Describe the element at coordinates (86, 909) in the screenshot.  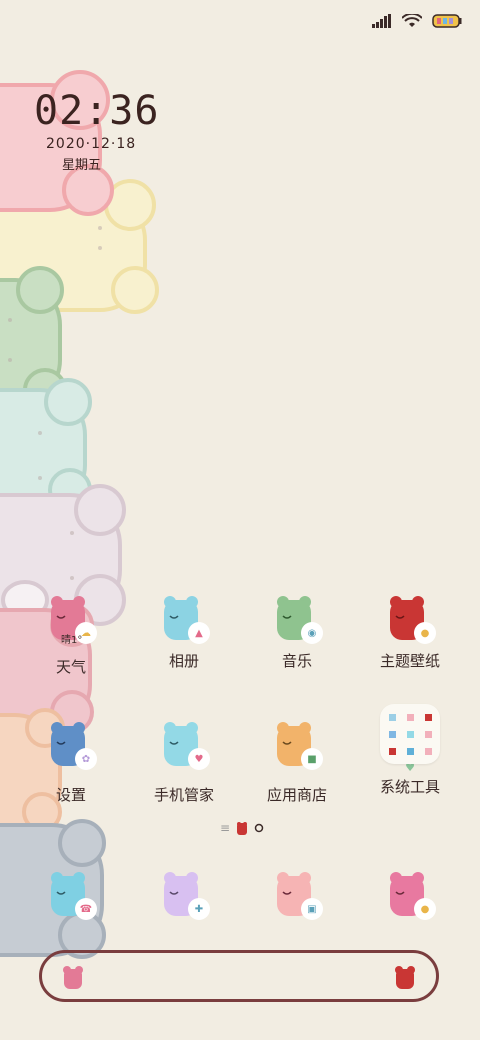
I see `phone-icon: ☎` at that location.